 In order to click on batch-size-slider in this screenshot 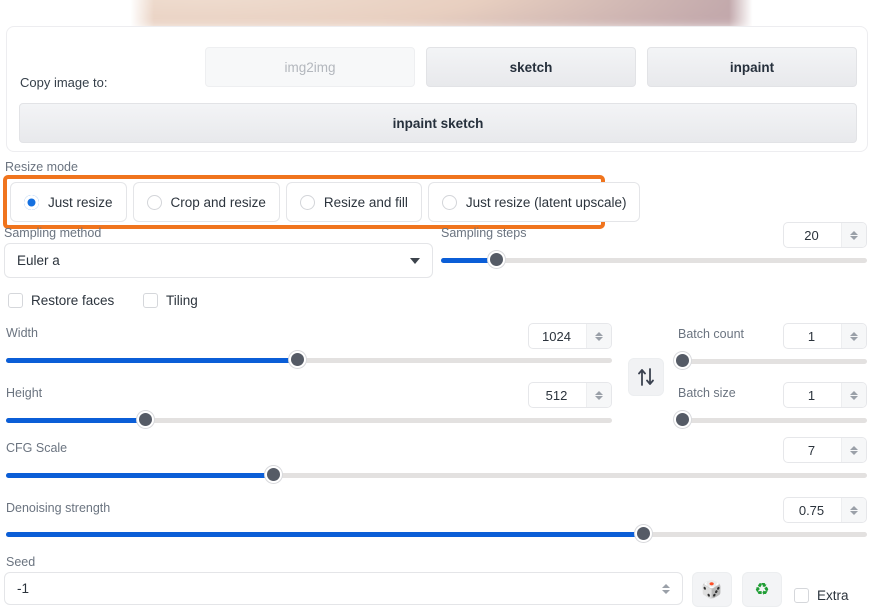, I will do `click(770, 420)`.